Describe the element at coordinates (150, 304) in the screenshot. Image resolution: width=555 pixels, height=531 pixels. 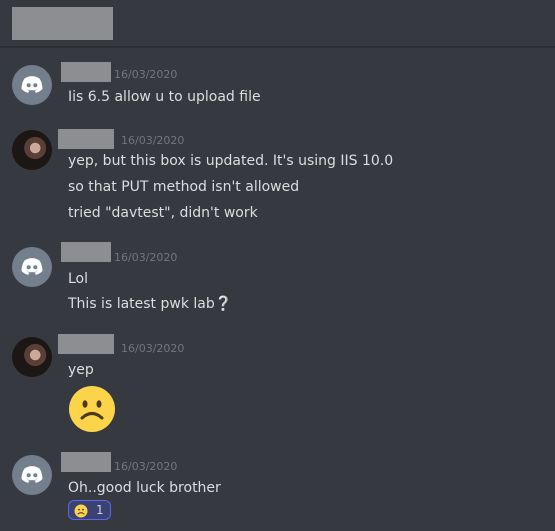
I see `message-line: This is latest pwk lab❔` at that location.